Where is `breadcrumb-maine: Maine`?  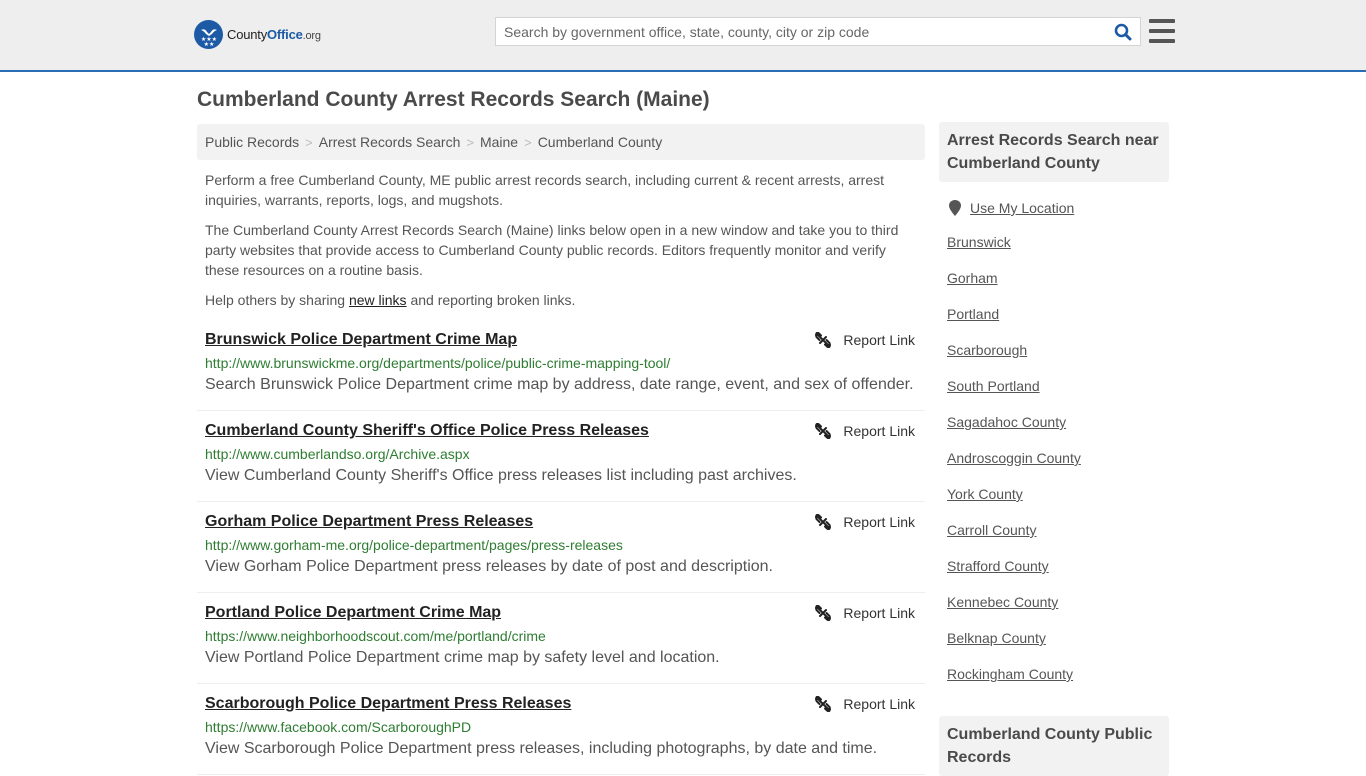 breadcrumb-maine: Maine is located at coordinates (499, 142).